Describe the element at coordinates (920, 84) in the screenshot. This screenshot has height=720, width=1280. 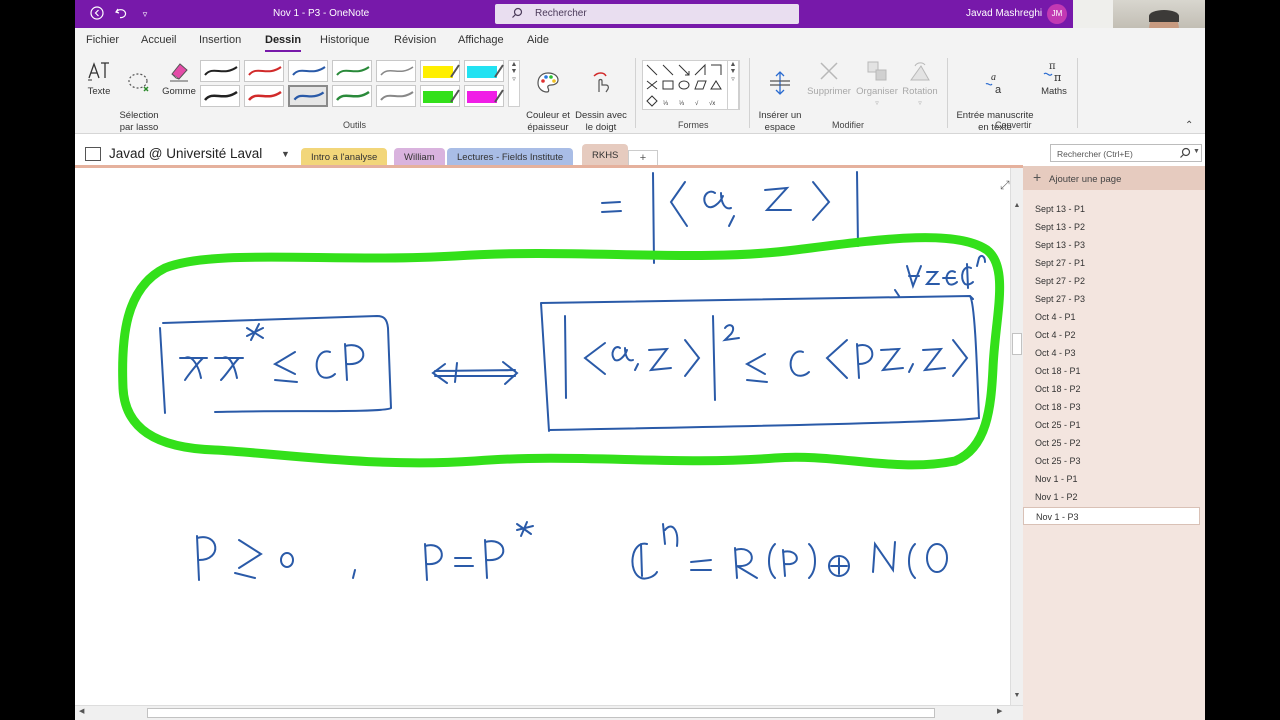
I see `rotate-button: Rotation ▿` at that location.